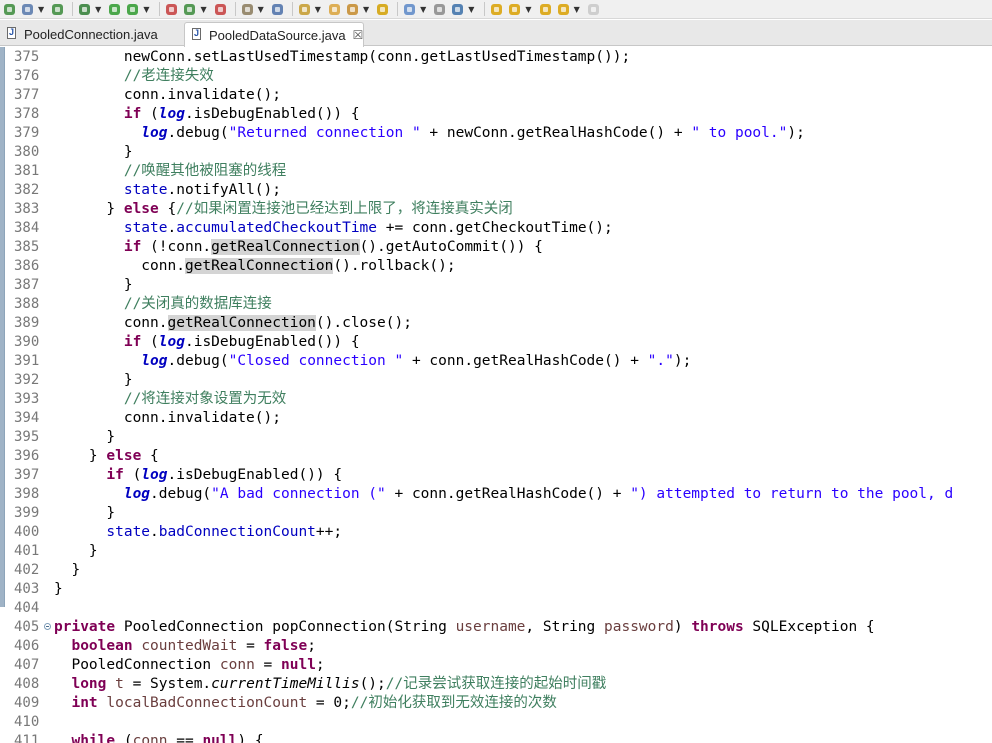 Image resolution: width=992 pixels, height=743 pixels. Describe the element at coordinates (274, 34) in the screenshot. I see `tab-pooled-data-source: J PooledDataSource.java ☒` at that location.